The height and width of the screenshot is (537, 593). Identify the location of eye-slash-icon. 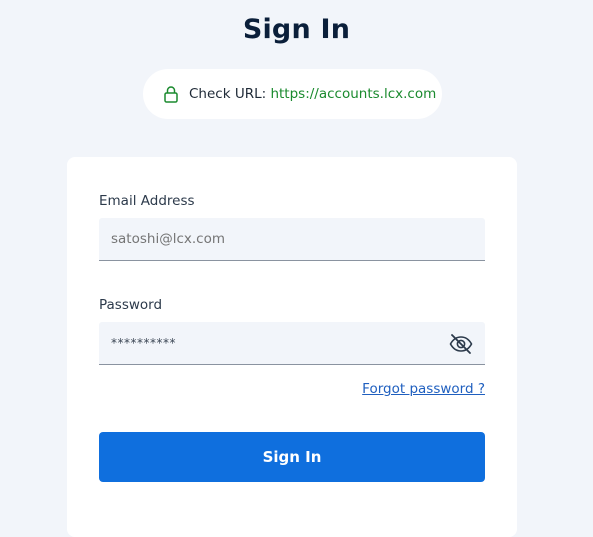
(461, 344).